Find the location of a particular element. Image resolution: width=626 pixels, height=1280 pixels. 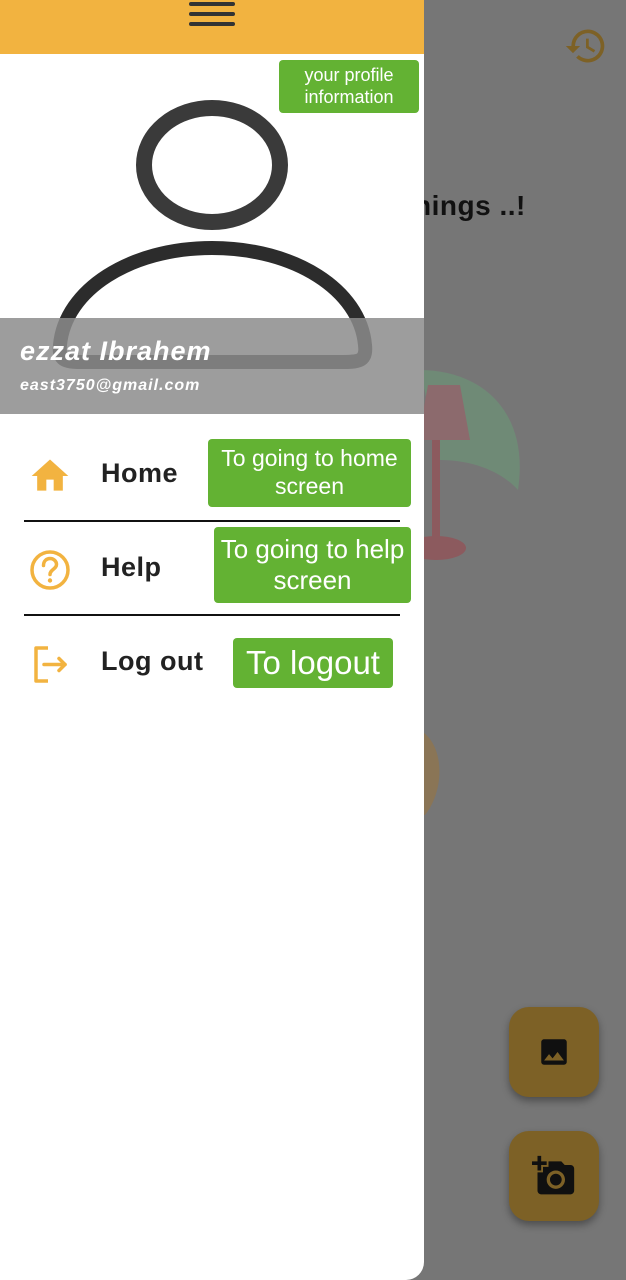

logout-tooltip: To logout is located at coordinates (313, 663).